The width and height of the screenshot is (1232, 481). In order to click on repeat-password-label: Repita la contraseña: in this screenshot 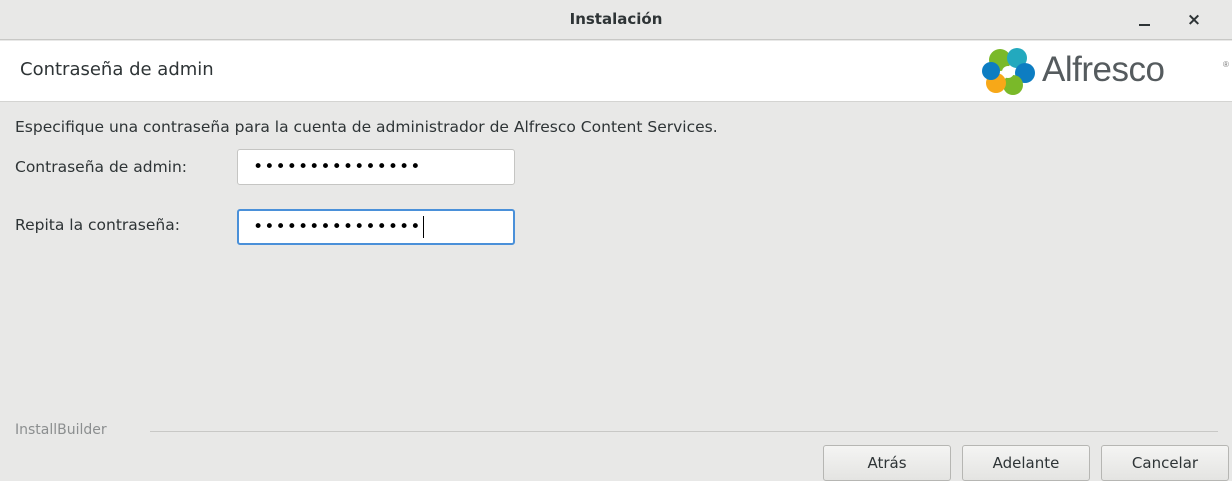, I will do `click(97, 225)`.